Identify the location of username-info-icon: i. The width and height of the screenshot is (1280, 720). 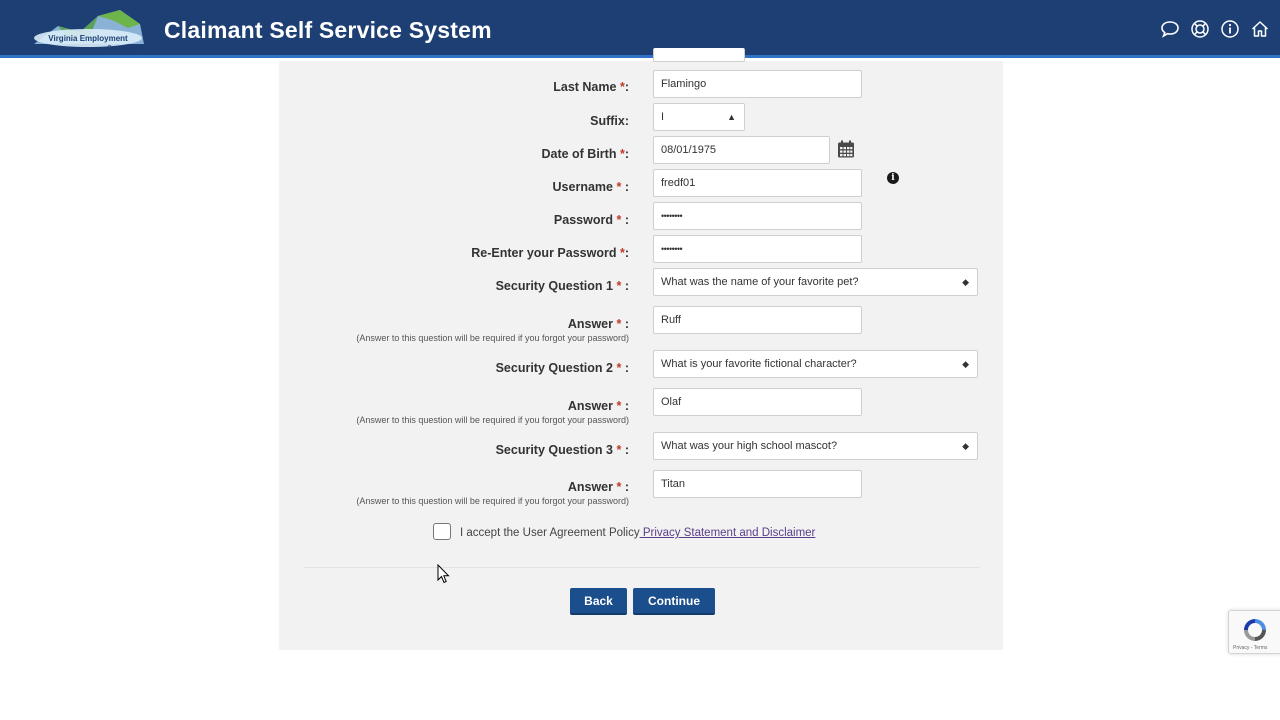
(893, 178).